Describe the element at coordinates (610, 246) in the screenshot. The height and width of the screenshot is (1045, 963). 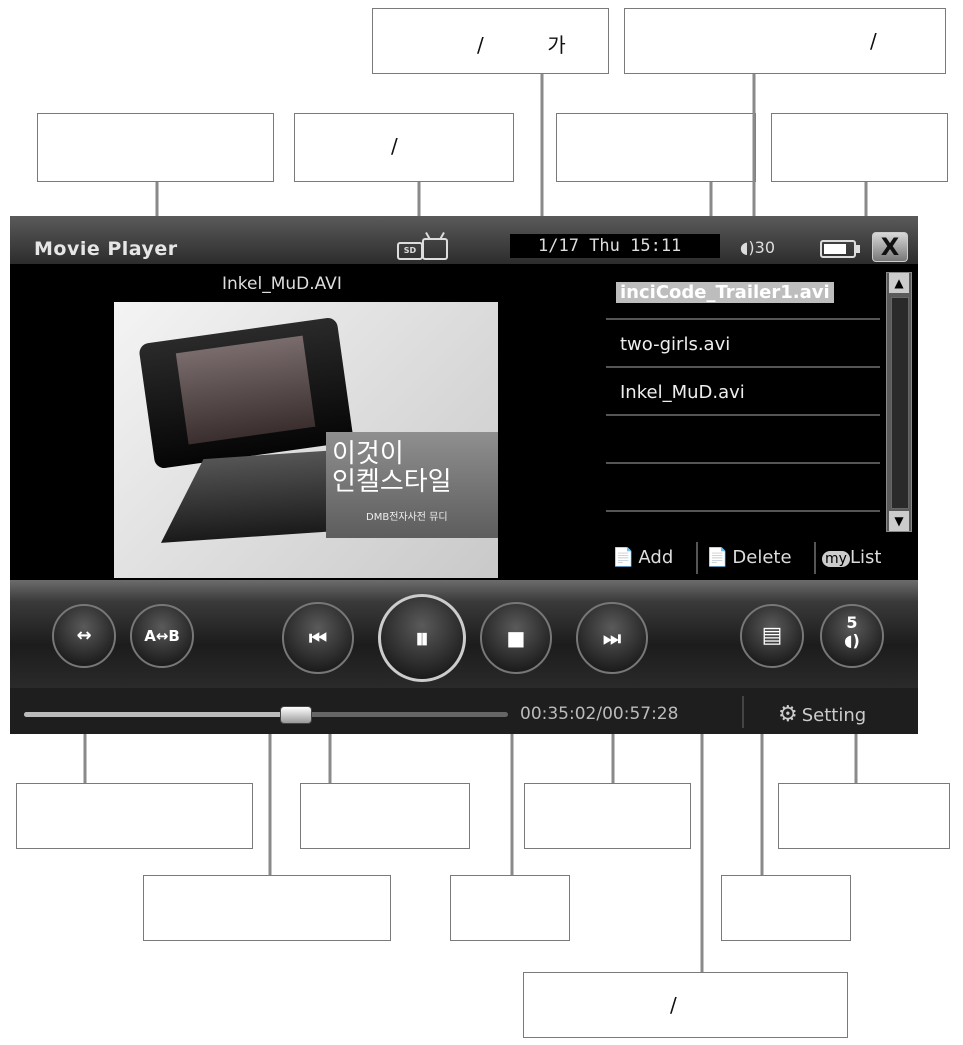
I see `clock-text: 1/17 Thu 15:11` at that location.